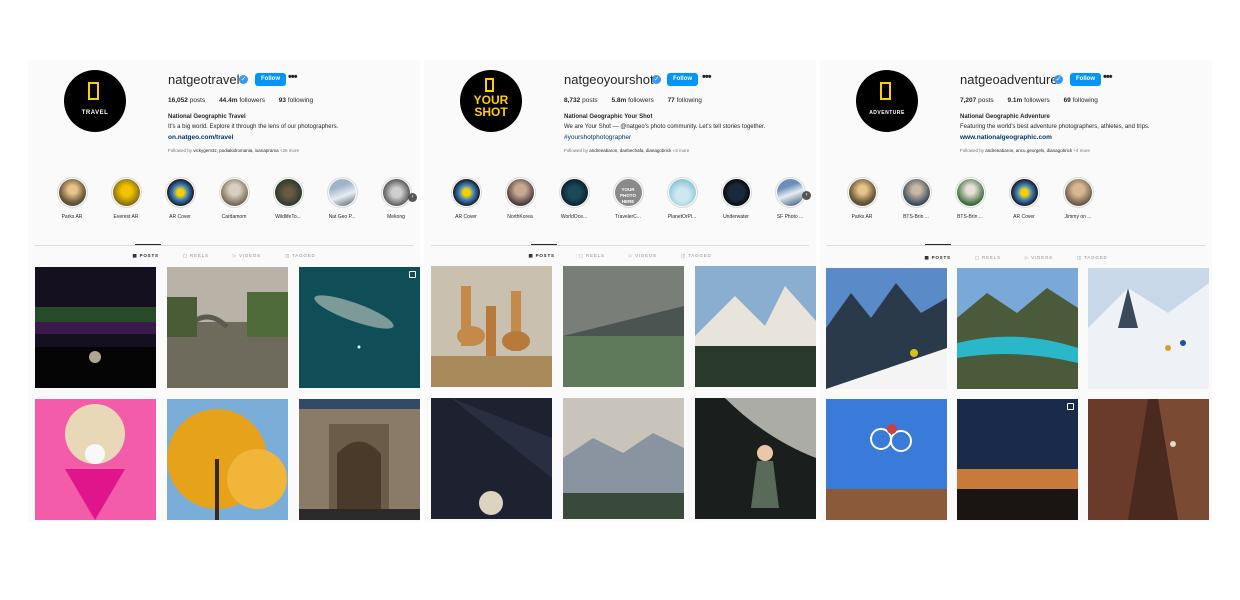 The width and height of the screenshot is (1240, 600). What do you see at coordinates (736, 198) in the screenshot?
I see `highlight-underwater: Underwater` at bounding box center [736, 198].